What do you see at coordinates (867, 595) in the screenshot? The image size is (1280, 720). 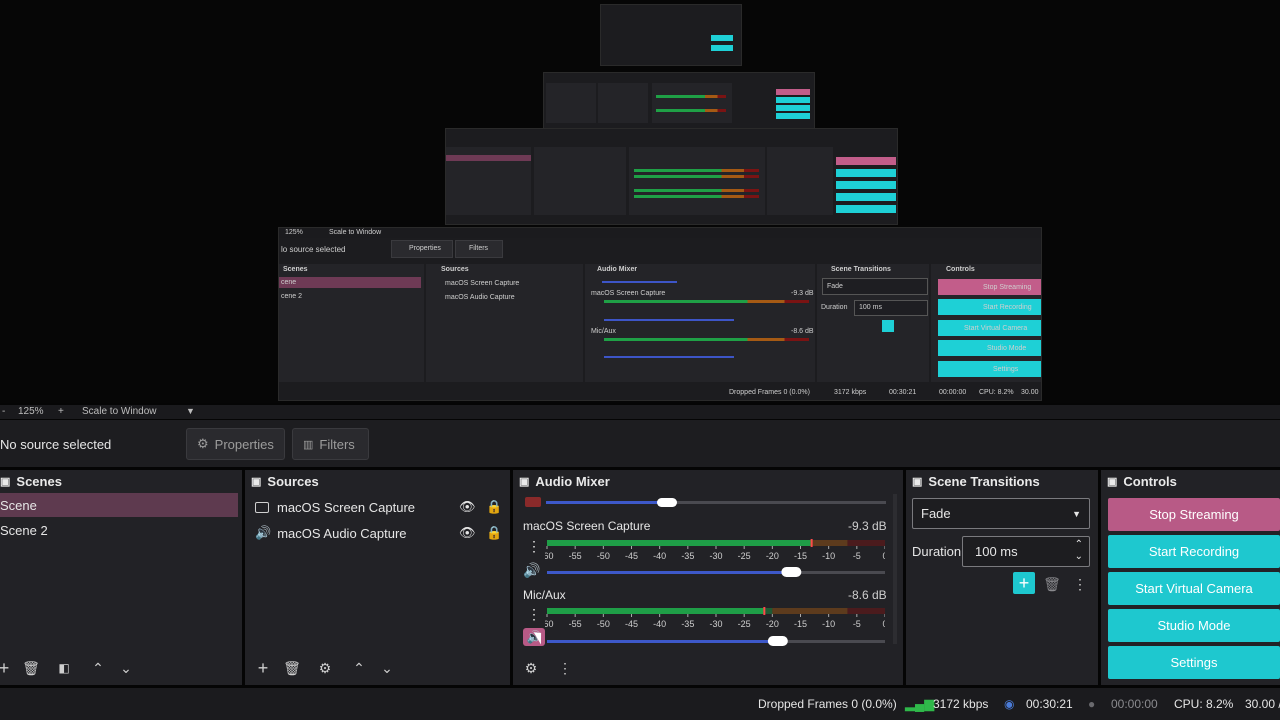 I see `channel-db: -8.6 dB` at bounding box center [867, 595].